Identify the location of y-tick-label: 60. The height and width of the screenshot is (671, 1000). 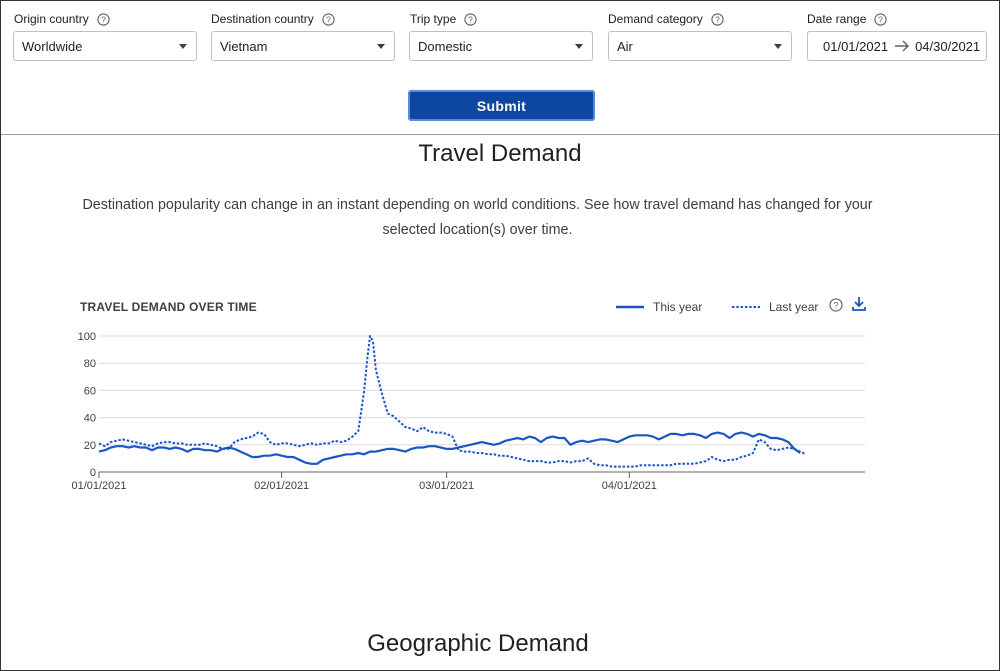
(90, 391).